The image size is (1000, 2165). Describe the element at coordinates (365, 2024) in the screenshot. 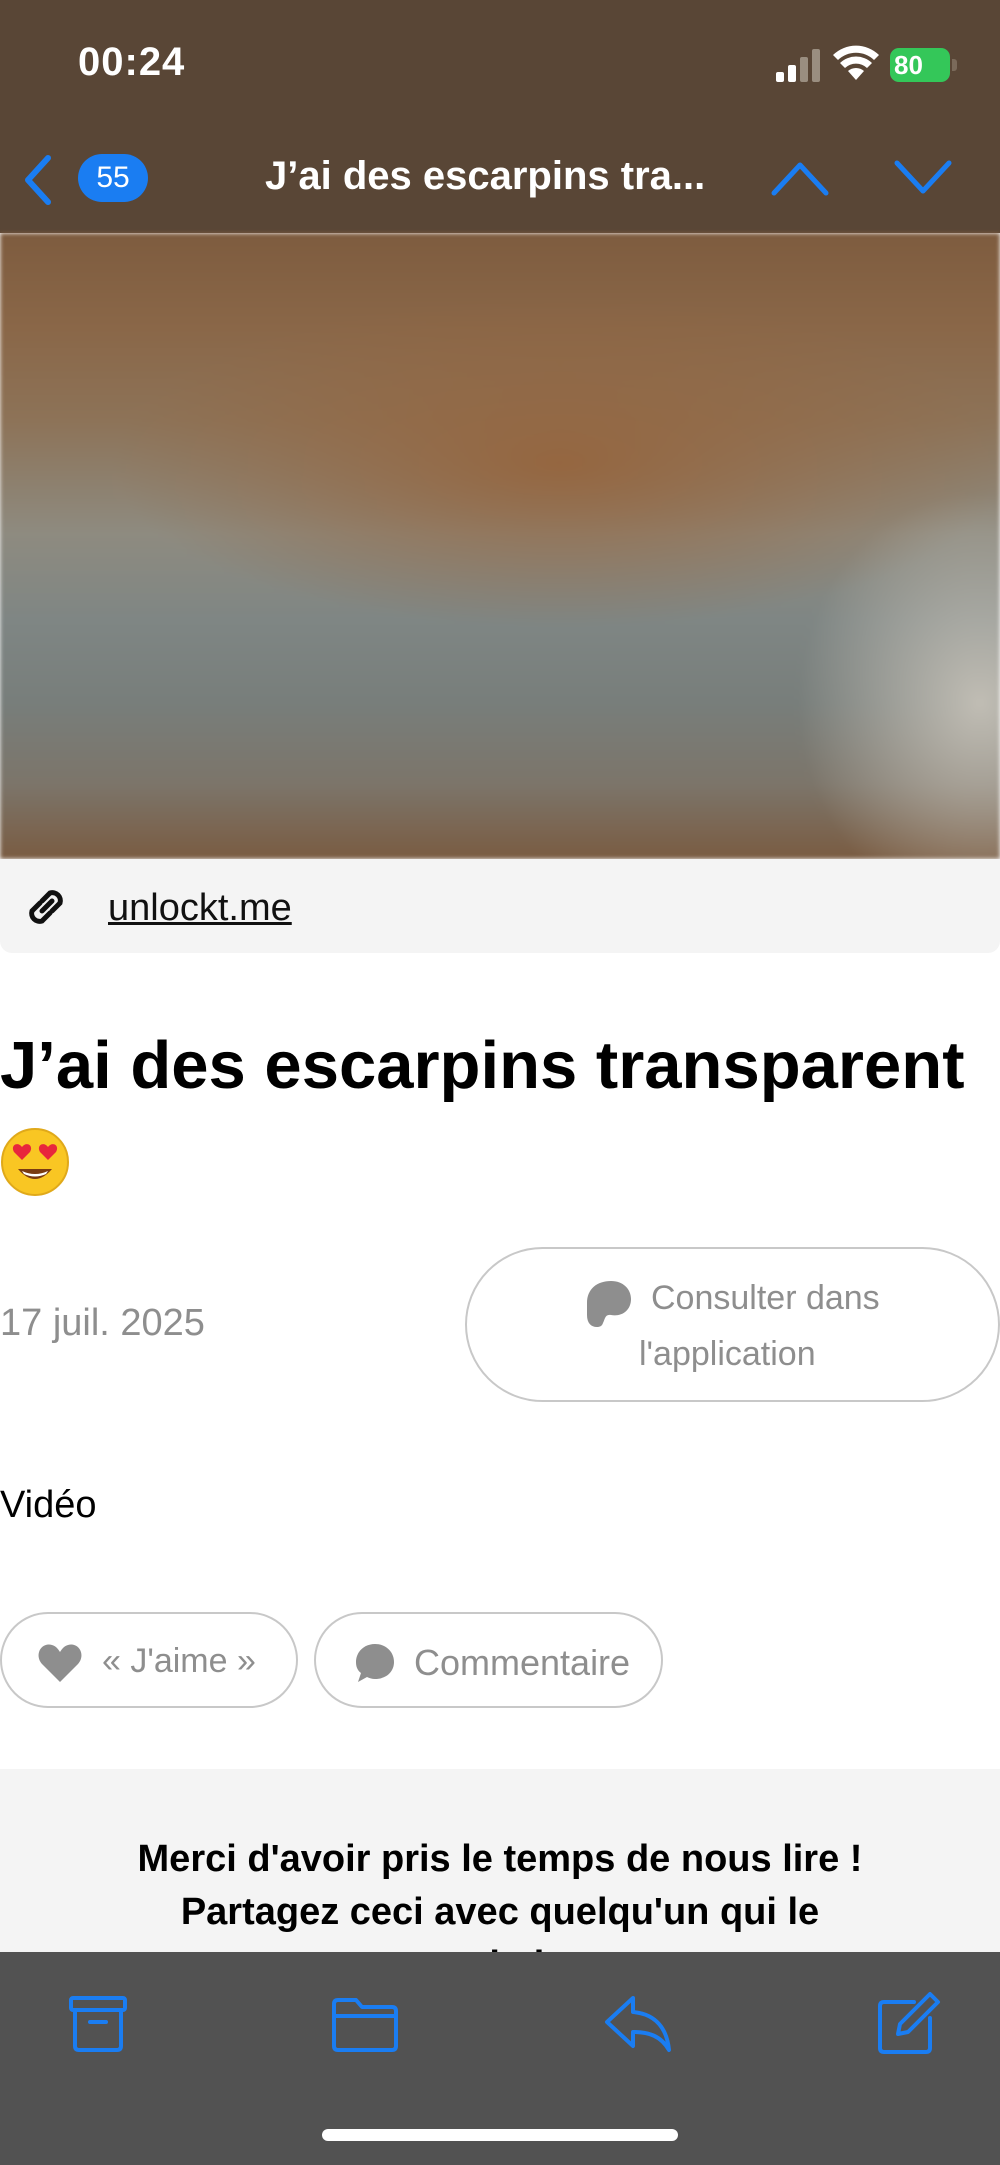

I see `folder-icon` at that location.